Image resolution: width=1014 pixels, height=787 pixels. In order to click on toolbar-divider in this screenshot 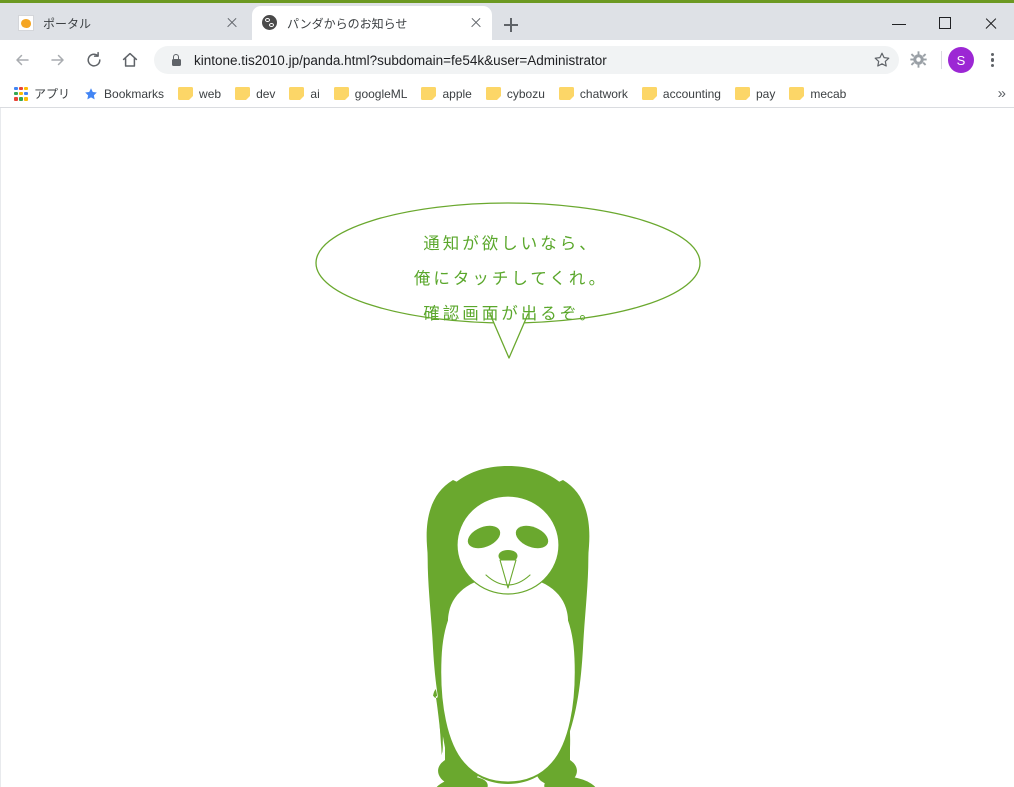, I will do `click(941, 60)`.